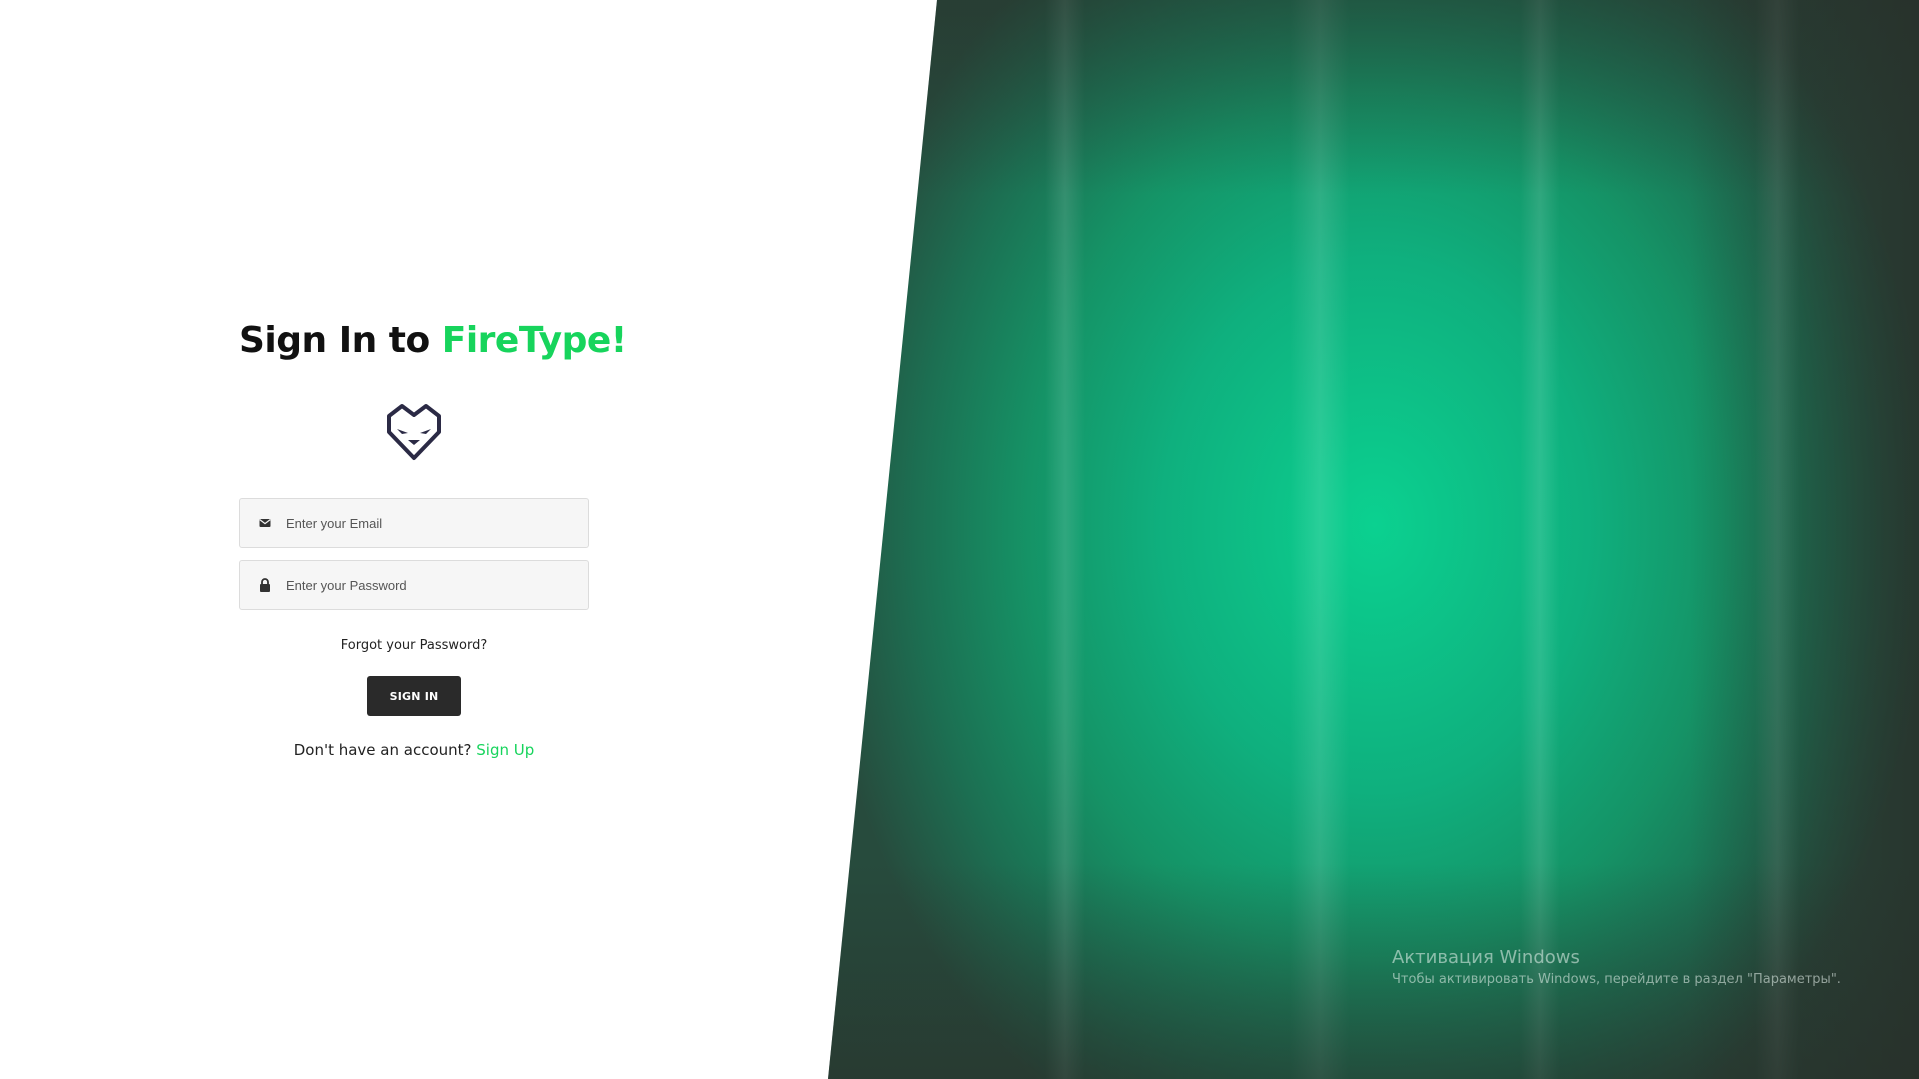  Describe the element at coordinates (414, 432) in the screenshot. I see `fox-logo-icon` at that location.